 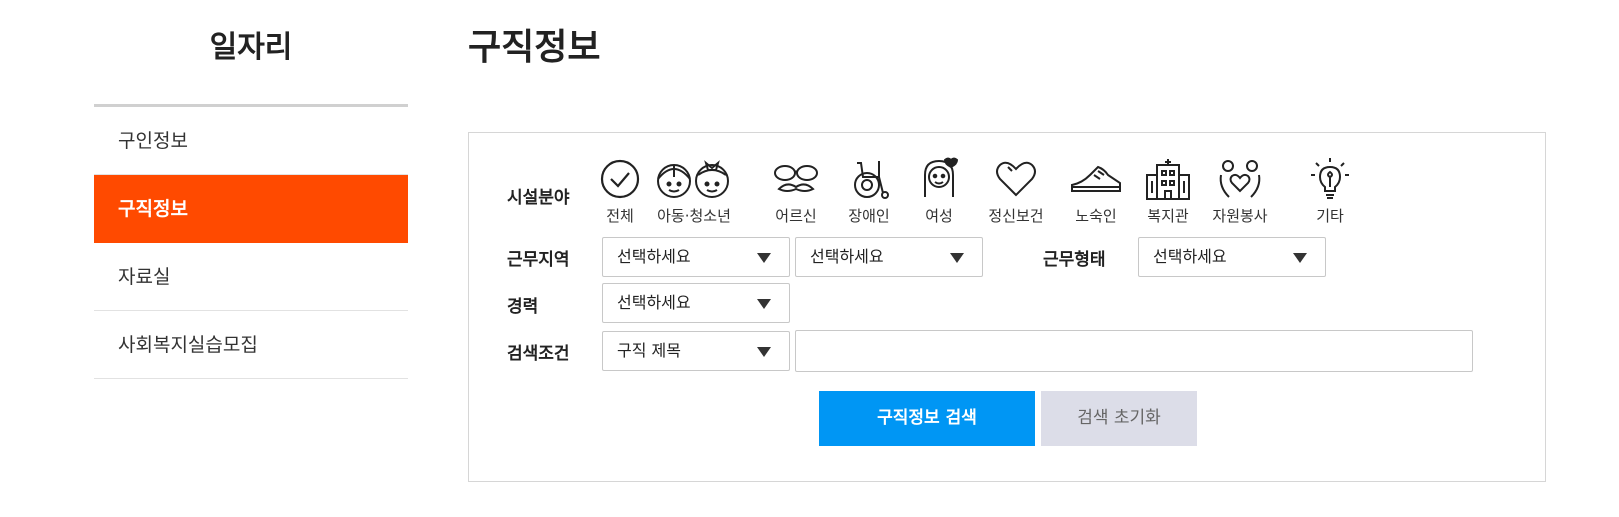 I want to click on category-label: 기타, so click(x=1330, y=216).